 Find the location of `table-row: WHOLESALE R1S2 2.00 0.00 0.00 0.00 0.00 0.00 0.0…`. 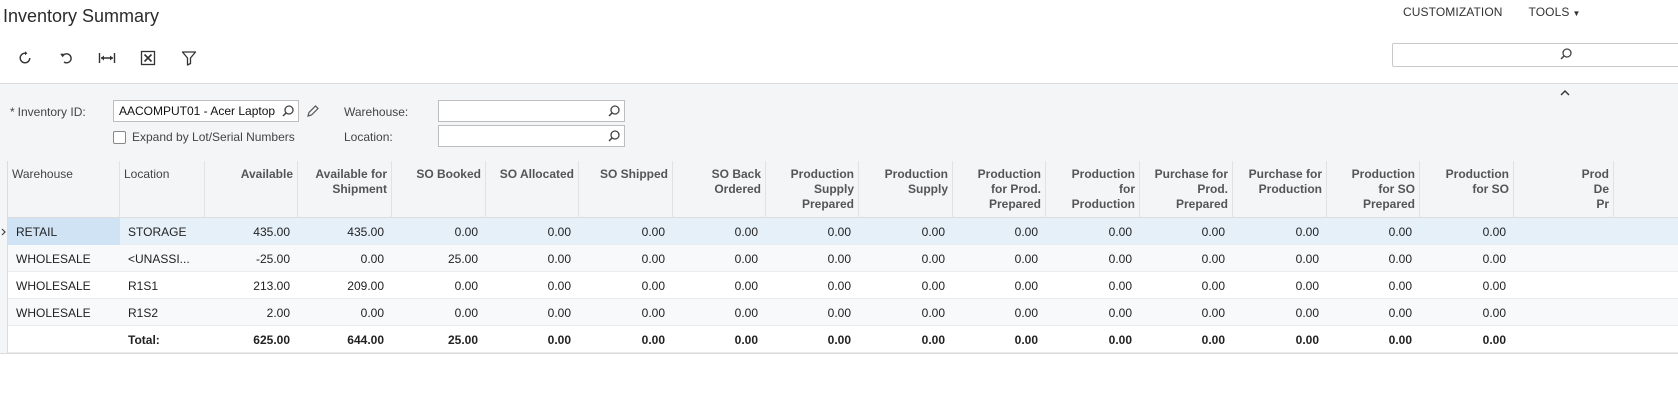

table-row: WHOLESALE R1S2 2.00 0.00 0.00 0.00 0.00 0.00 0.0… is located at coordinates (839, 312).